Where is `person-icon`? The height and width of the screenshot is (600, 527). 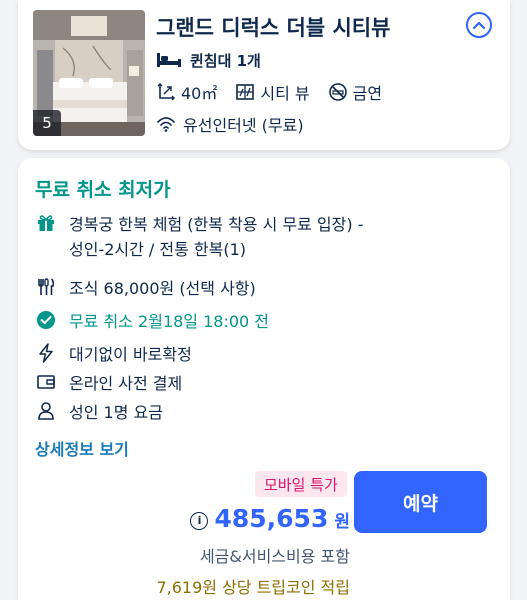
person-icon is located at coordinates (46, 411).